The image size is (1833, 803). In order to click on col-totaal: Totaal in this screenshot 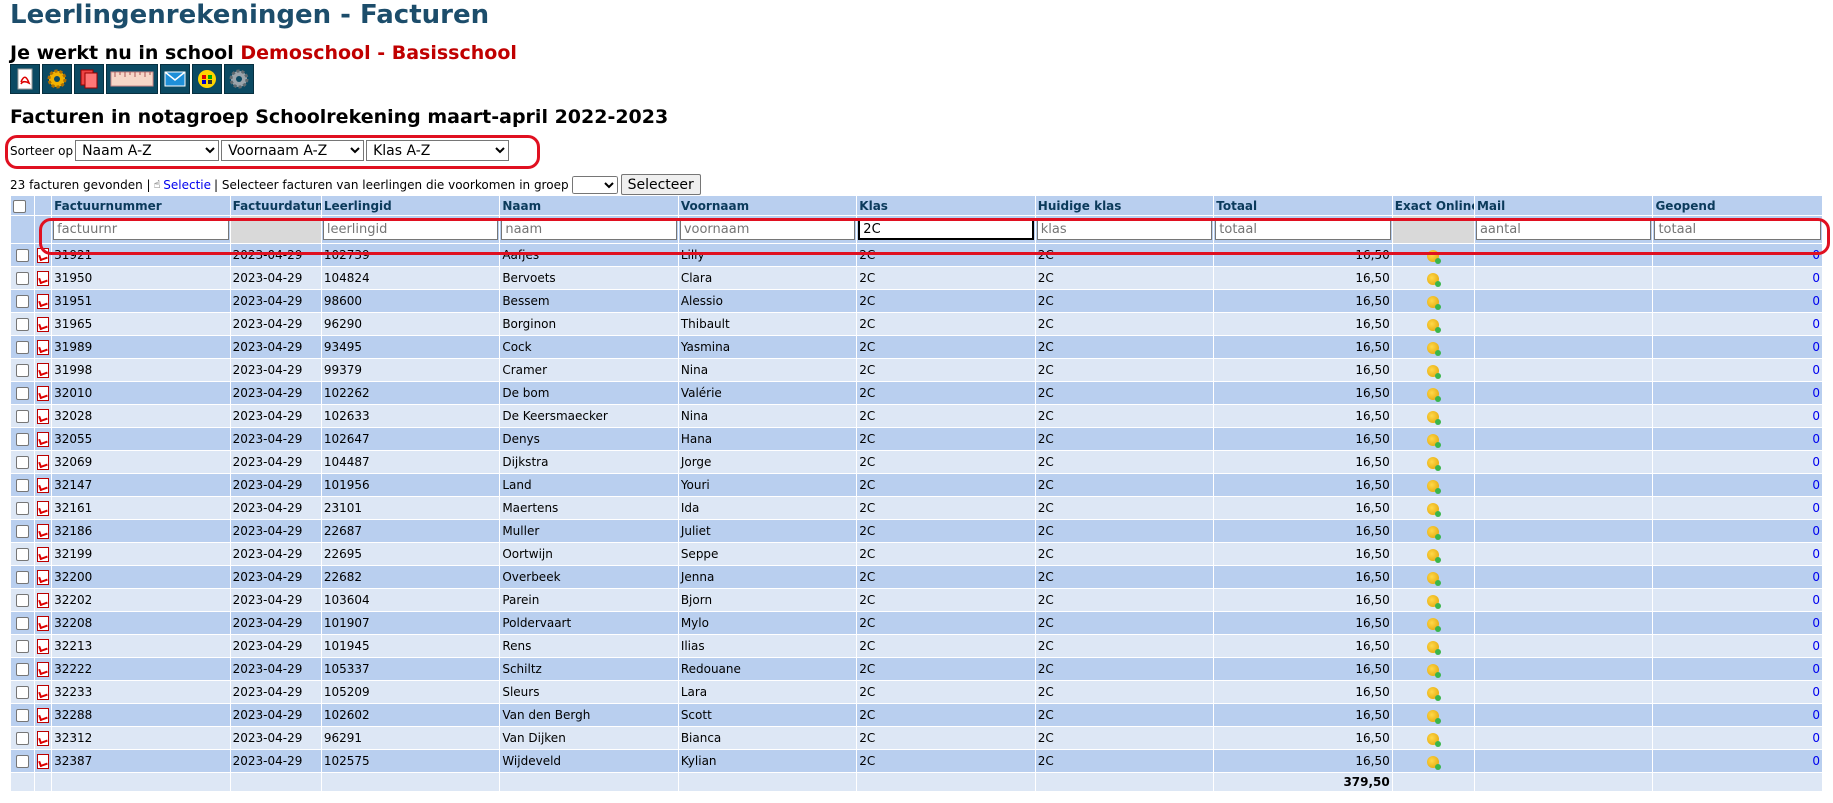, I will do `click(1303, 205)`.